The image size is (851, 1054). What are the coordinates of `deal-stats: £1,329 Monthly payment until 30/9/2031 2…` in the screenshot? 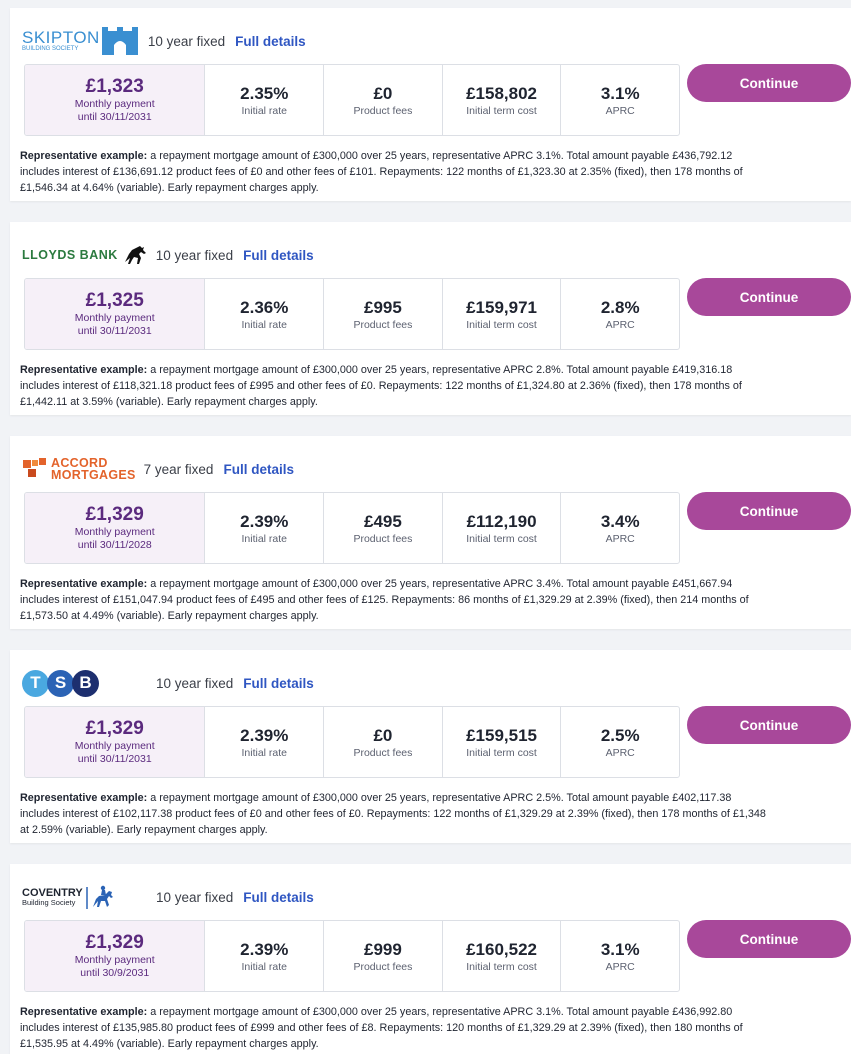 It's located at (352, 956).